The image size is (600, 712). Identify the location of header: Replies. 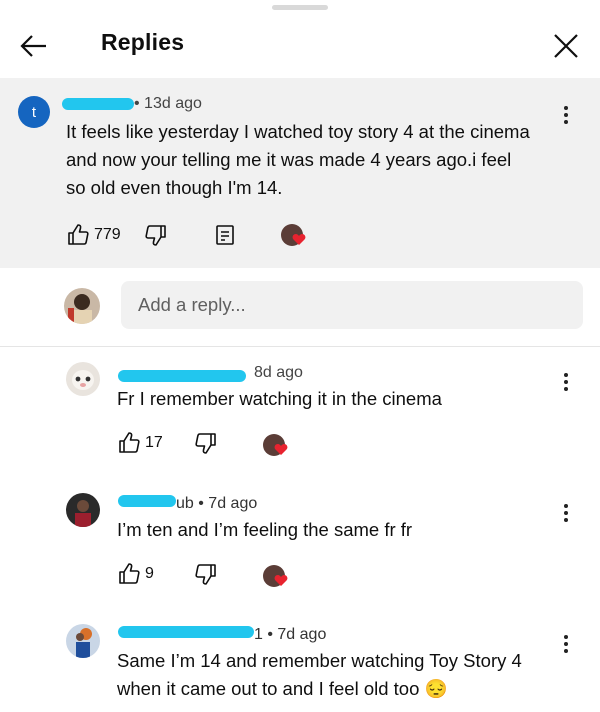
(300, 45).